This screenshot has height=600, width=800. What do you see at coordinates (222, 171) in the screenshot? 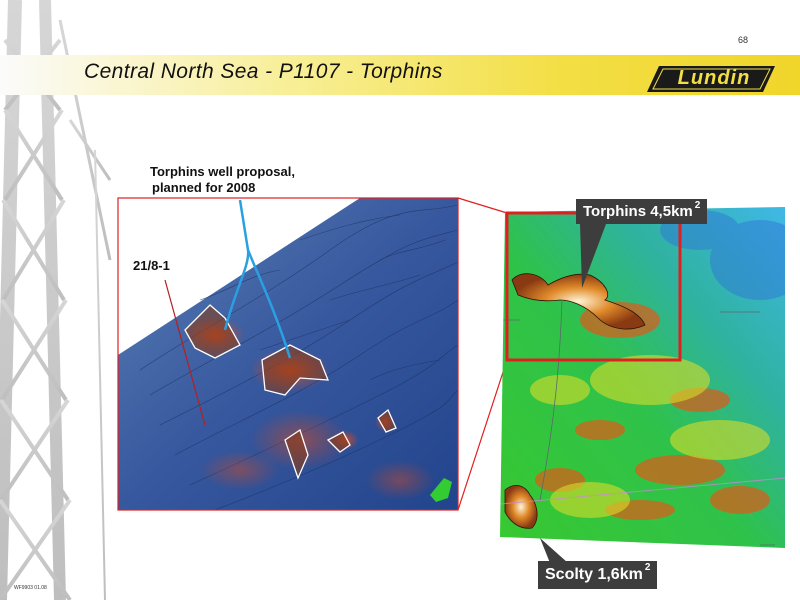
I see `annotation-line-1: Torphins well proposal,` at bounding box center [222, 171].